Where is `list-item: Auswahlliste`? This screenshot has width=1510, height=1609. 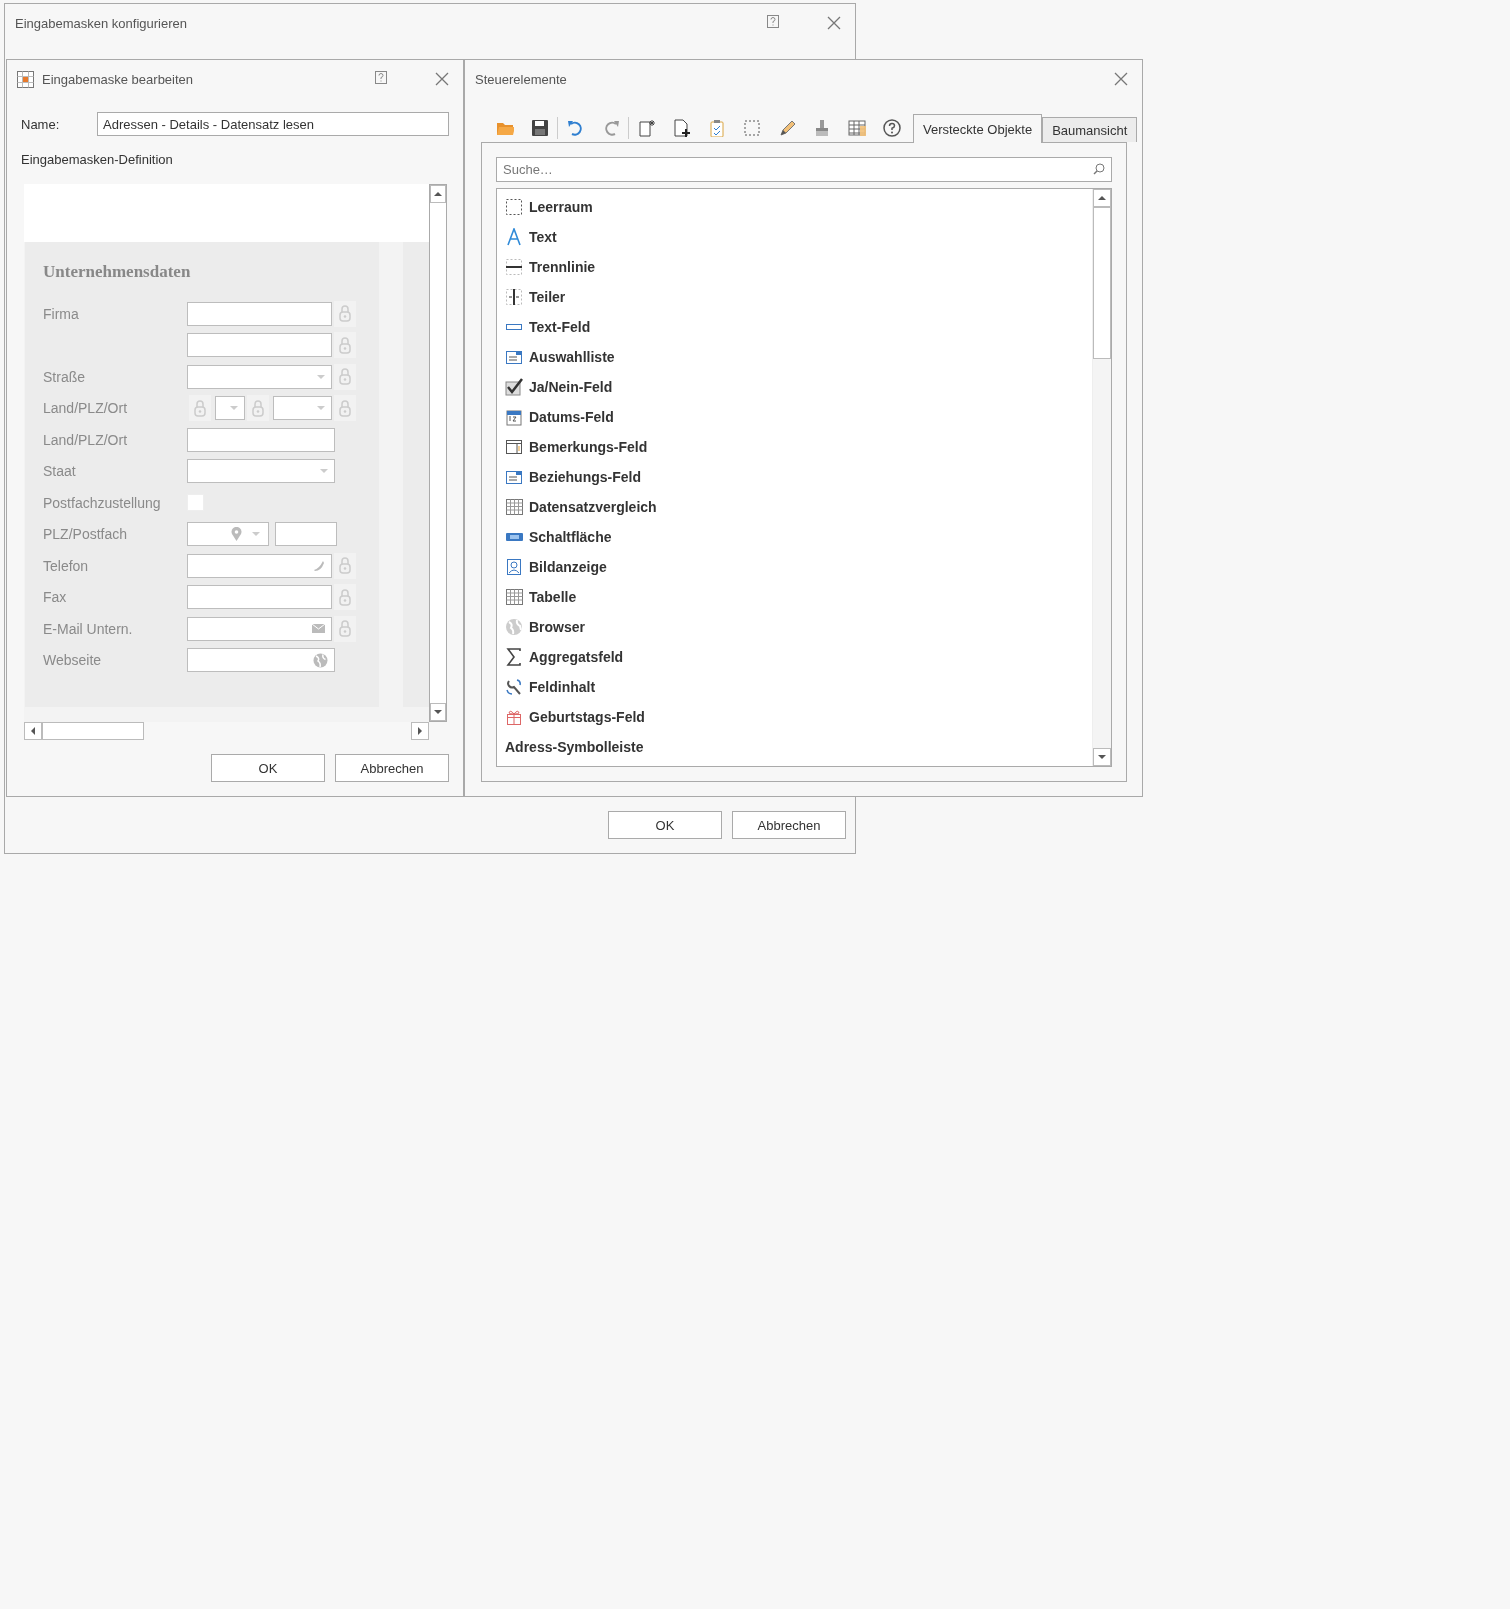 list-item: Auswahlliste is located at coordinates (798, 357).